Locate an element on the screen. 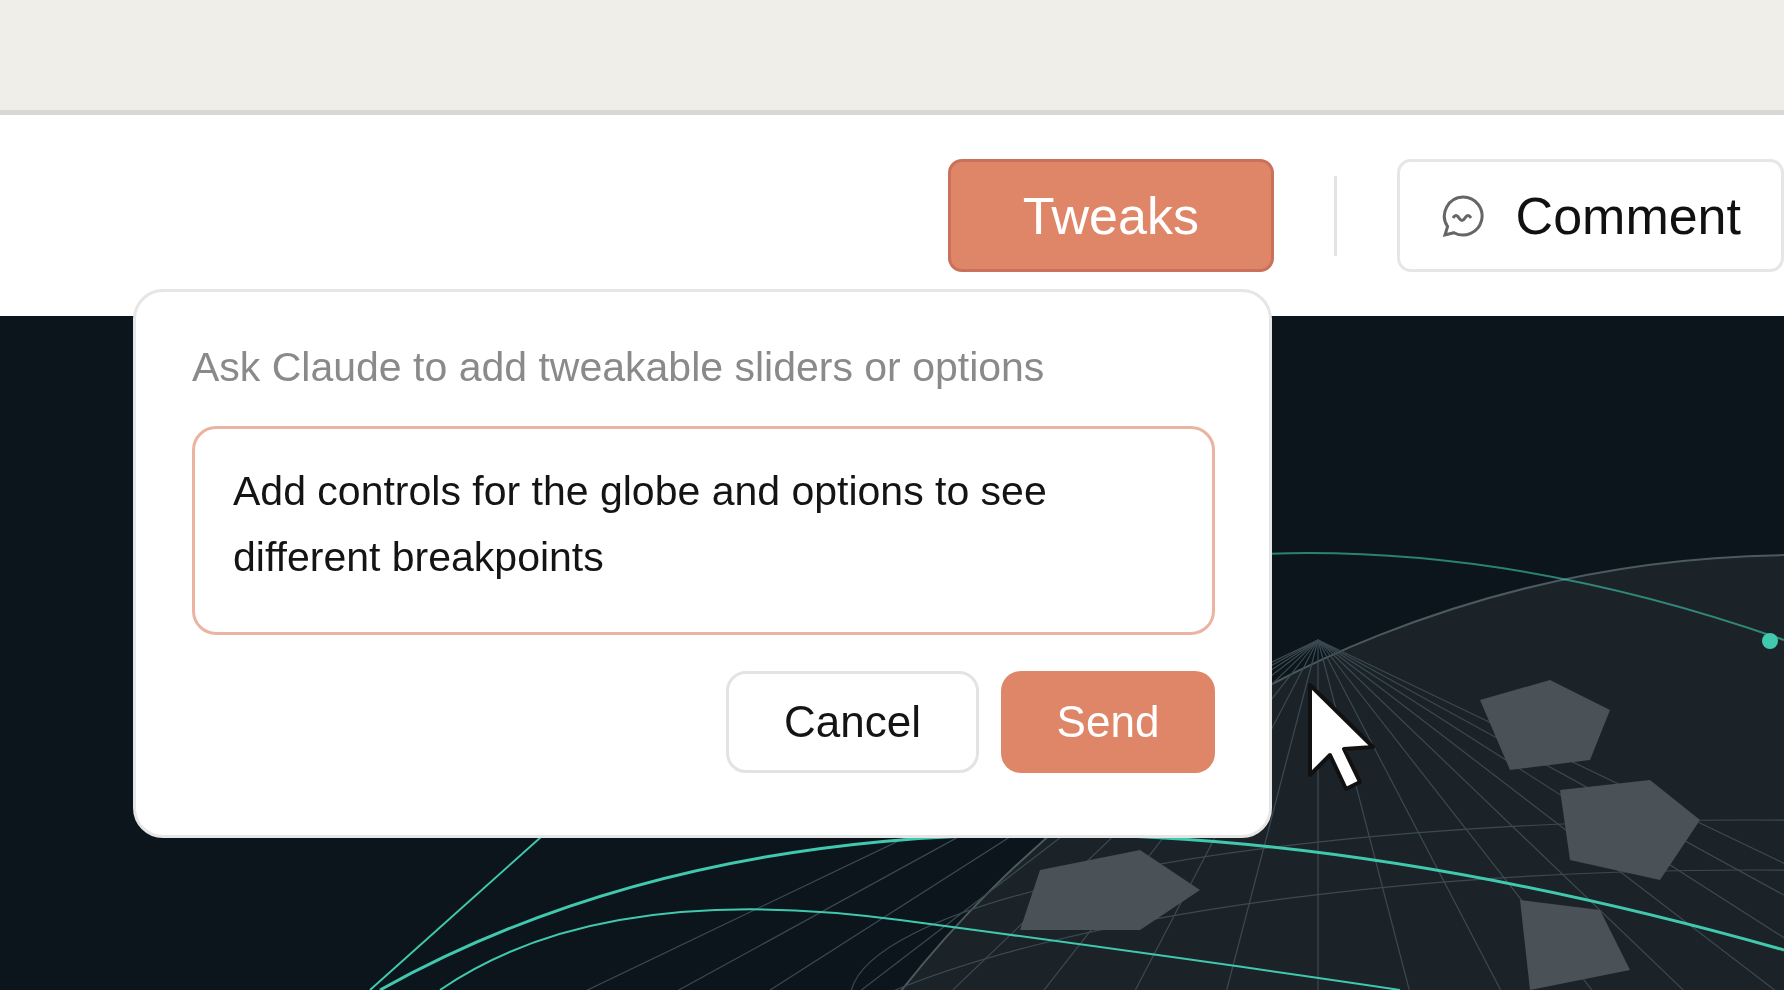  cursor-icon is located at coordinates (1341, 737).